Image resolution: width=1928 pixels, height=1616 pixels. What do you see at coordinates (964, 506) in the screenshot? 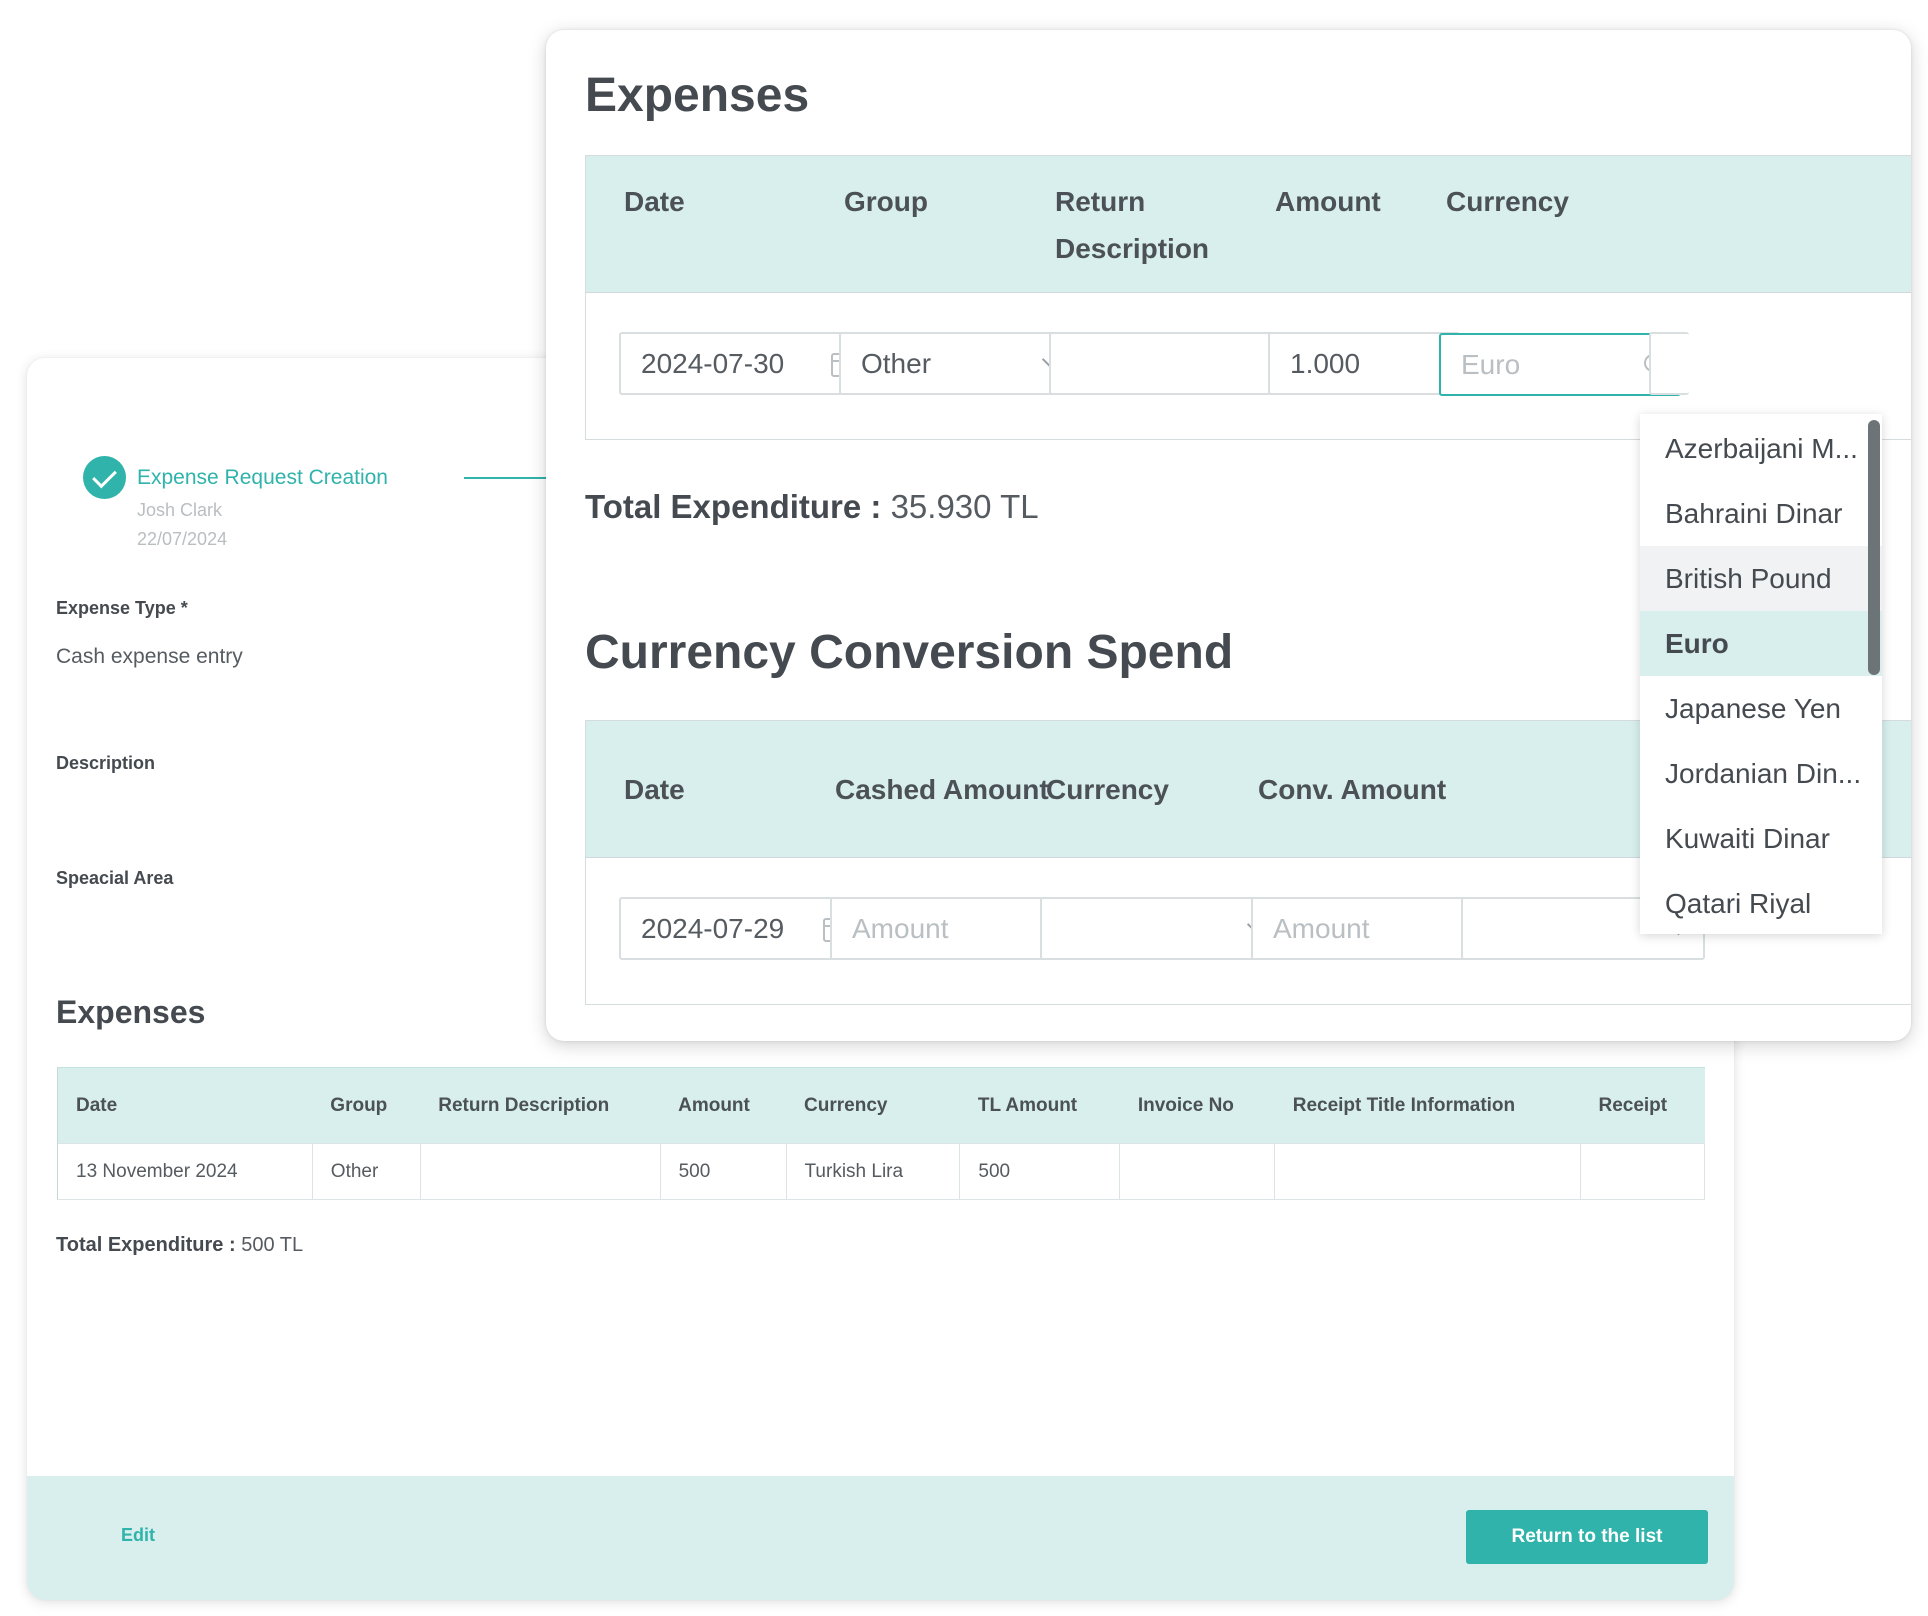
I see `front-total-value: 35.930 TL` at bounding box center [964, 506].